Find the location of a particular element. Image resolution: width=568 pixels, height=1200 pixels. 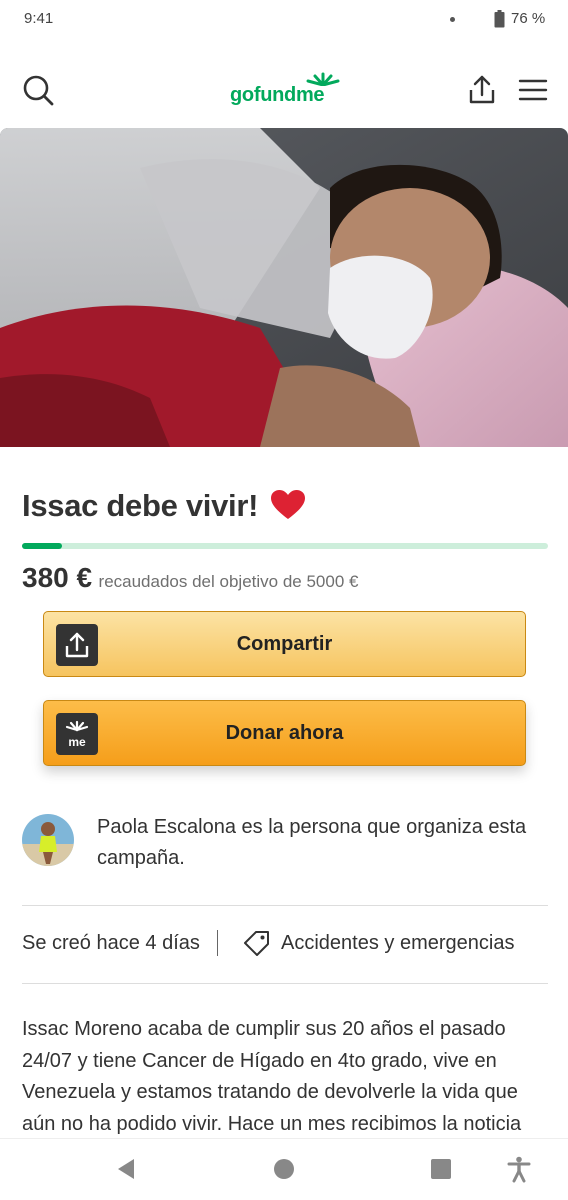

organizer-avatar is located at coordinates (48, 840).